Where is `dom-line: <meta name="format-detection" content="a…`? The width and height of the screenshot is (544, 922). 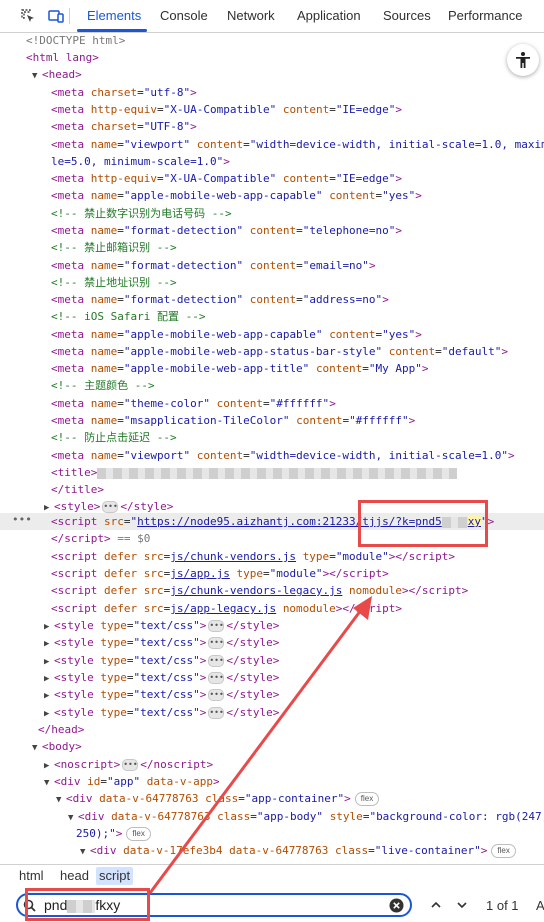 dom-line: <meta name="format-detection" content="a… is located at coordinates (220, 299).